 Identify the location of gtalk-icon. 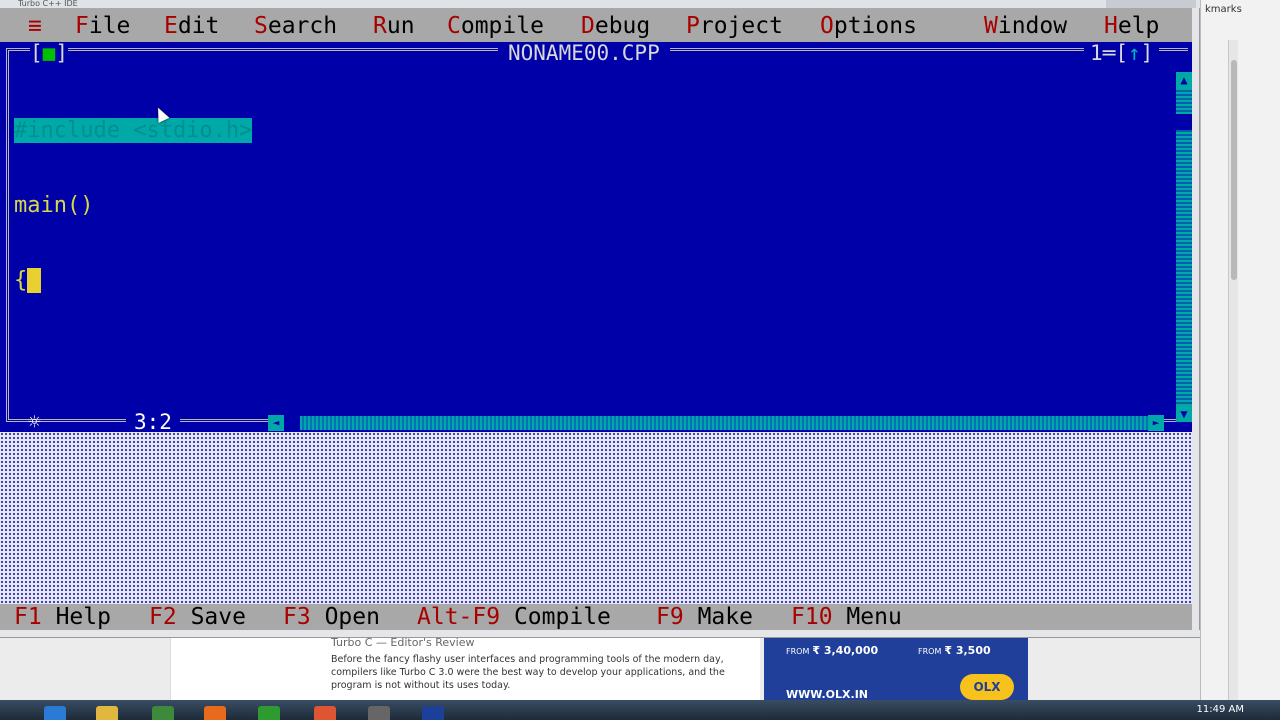
(325, 713).